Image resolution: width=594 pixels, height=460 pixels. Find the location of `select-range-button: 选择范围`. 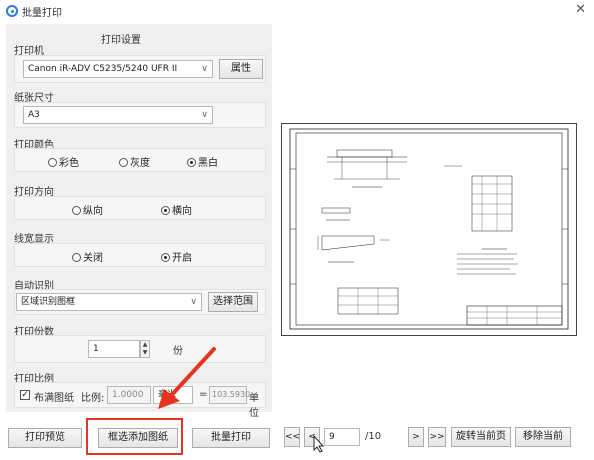

select-range-button: 选择范围 is located at coordinates (233, 302).